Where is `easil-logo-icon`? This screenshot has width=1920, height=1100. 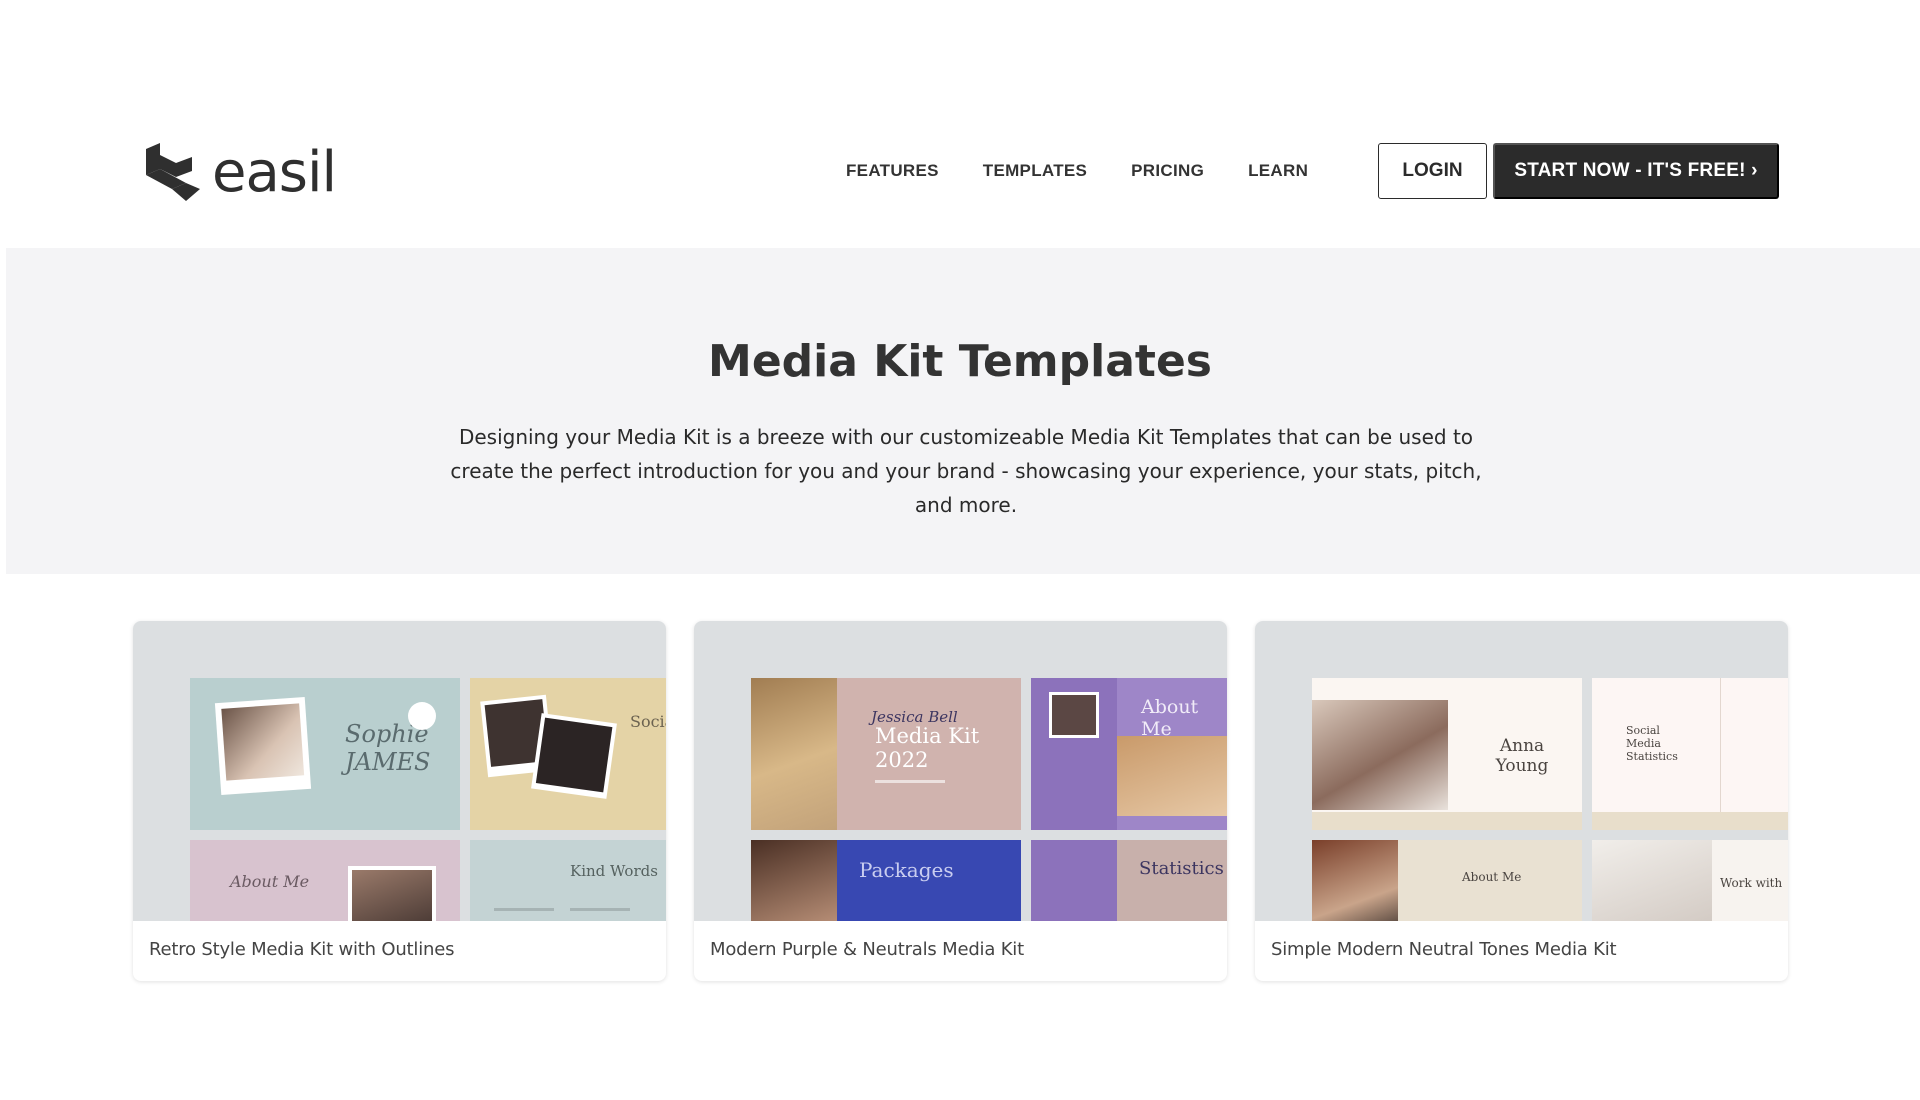
easil-logo-icon is located at coordinates (173, 172).